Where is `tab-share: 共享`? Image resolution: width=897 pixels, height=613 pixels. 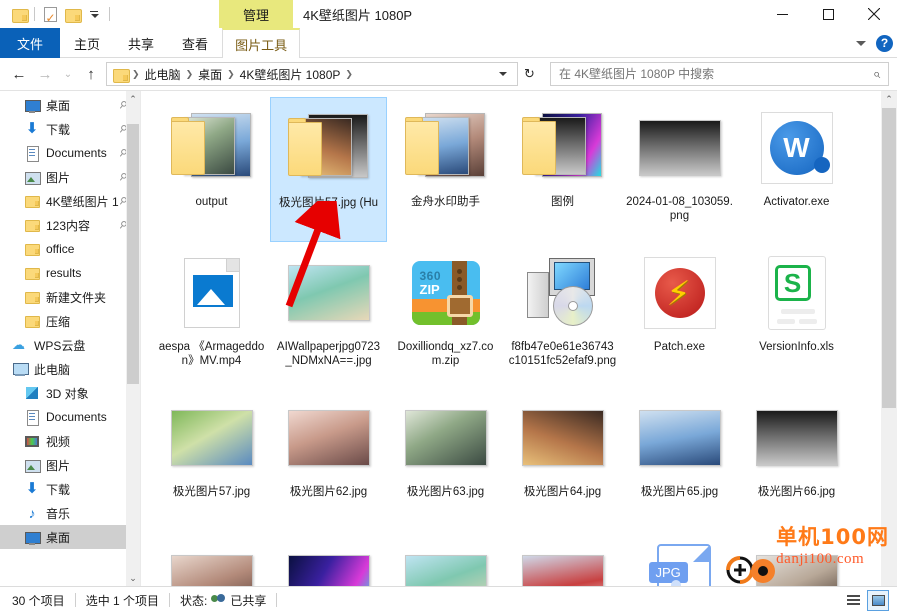
tab-share: 共享 is located at coordinates (141, 43).